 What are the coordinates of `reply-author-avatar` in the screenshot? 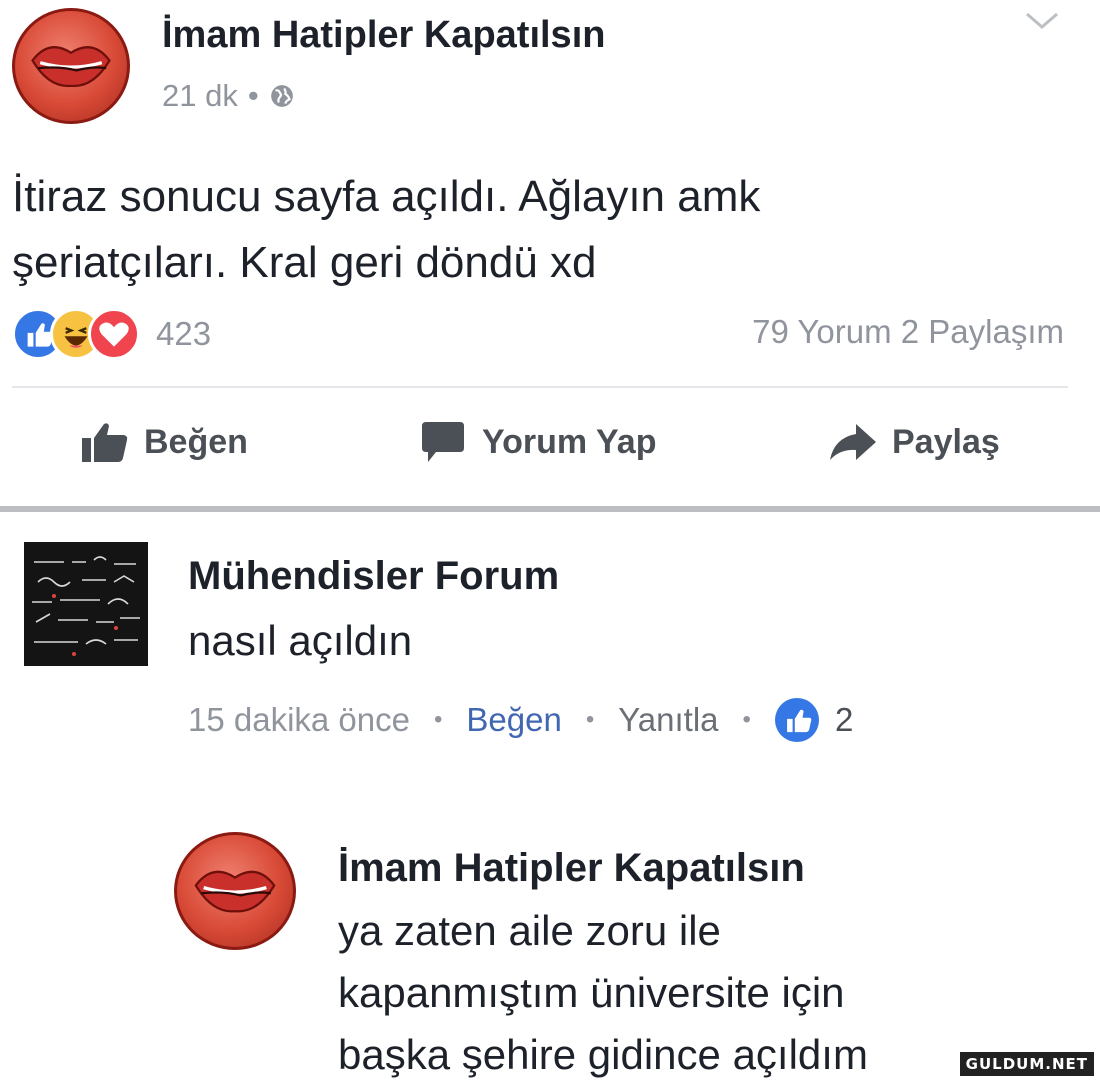 It's located at (235, 891).